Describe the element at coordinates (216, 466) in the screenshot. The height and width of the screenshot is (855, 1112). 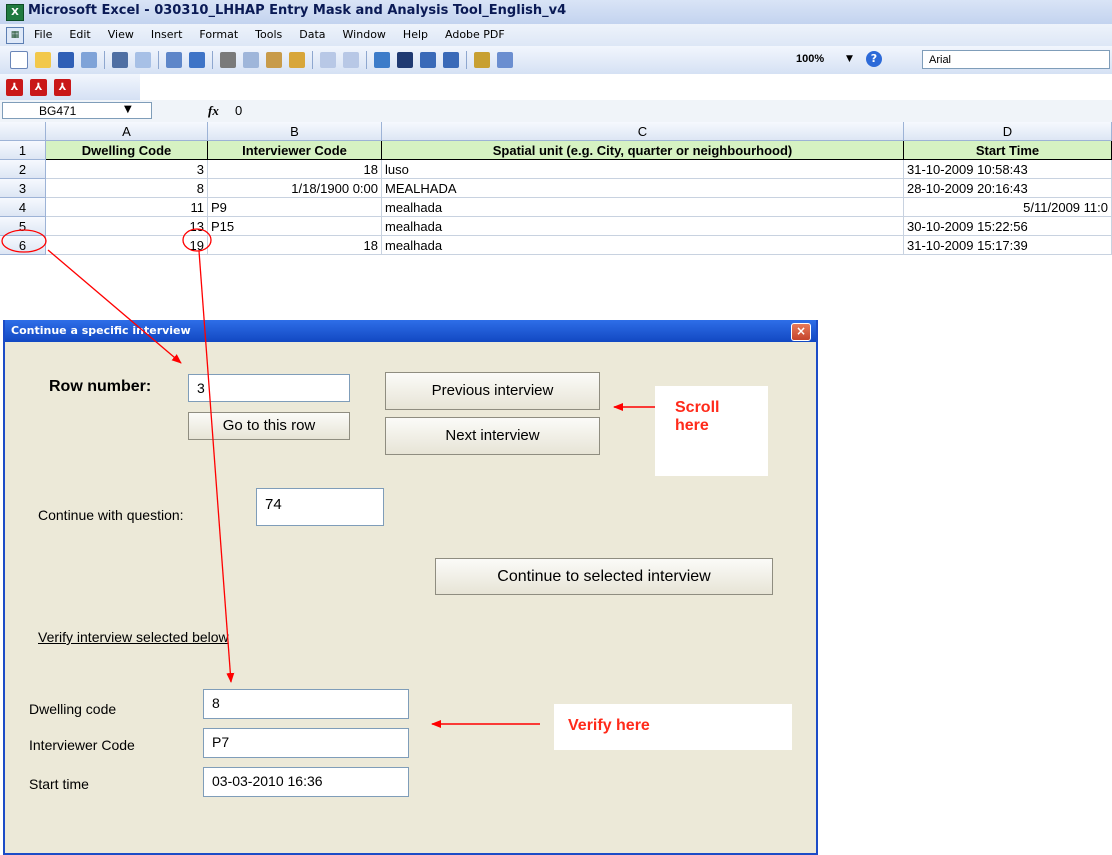
I see `arrow-to-dwelling-code` at that location.